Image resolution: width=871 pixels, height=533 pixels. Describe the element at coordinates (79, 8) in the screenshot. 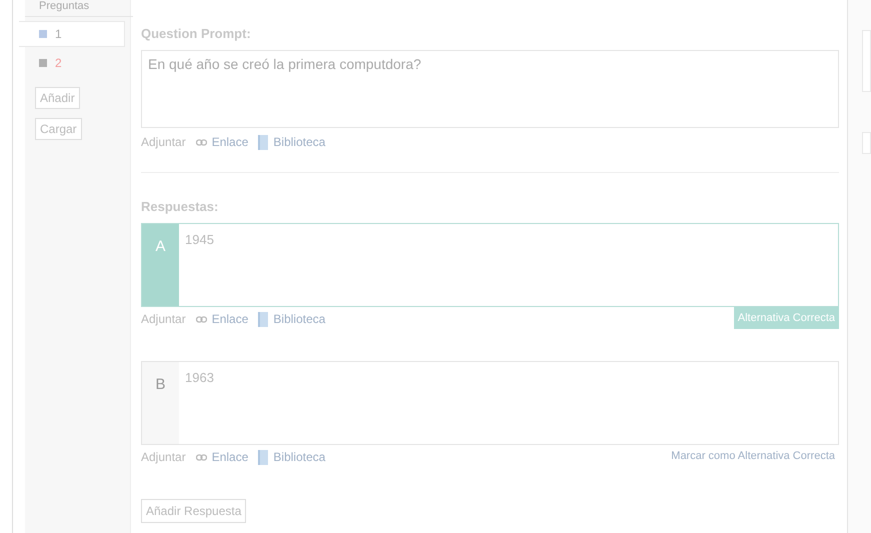

I see `sidebar-heading: Preguntas` at that location.